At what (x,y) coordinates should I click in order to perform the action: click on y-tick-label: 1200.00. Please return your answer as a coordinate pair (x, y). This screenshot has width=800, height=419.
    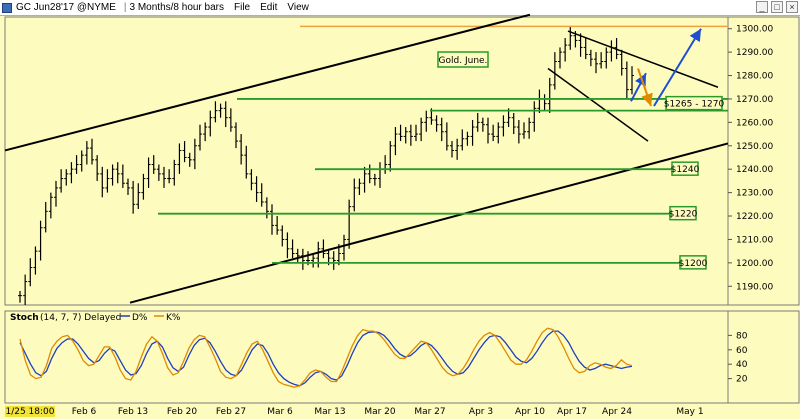
    Looking at the image, I should click on (754, 264).